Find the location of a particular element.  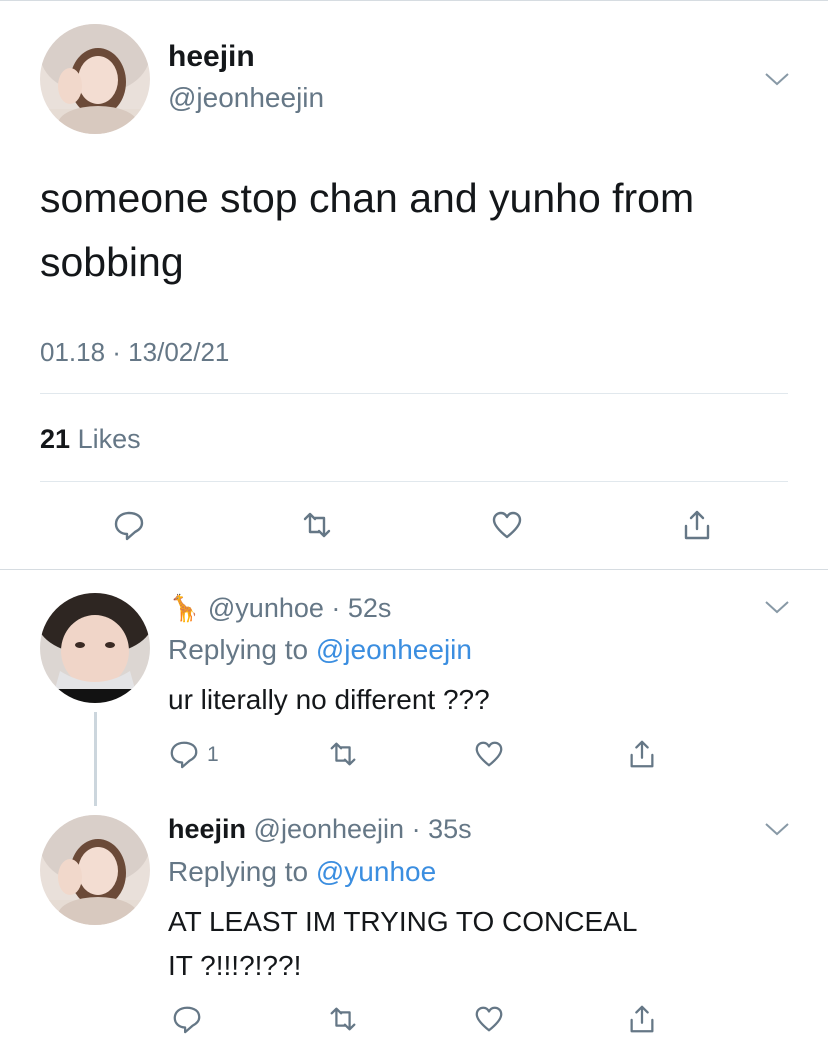

section-divider is located at coordinates (414, 569).